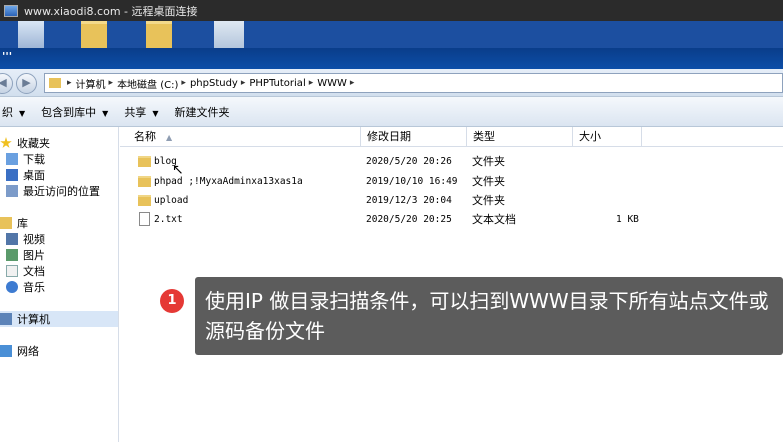 This screenshot has width=783, height=442. I want to click on include-in-library-menu: 包含到库中 ▼, so click(74, 112).